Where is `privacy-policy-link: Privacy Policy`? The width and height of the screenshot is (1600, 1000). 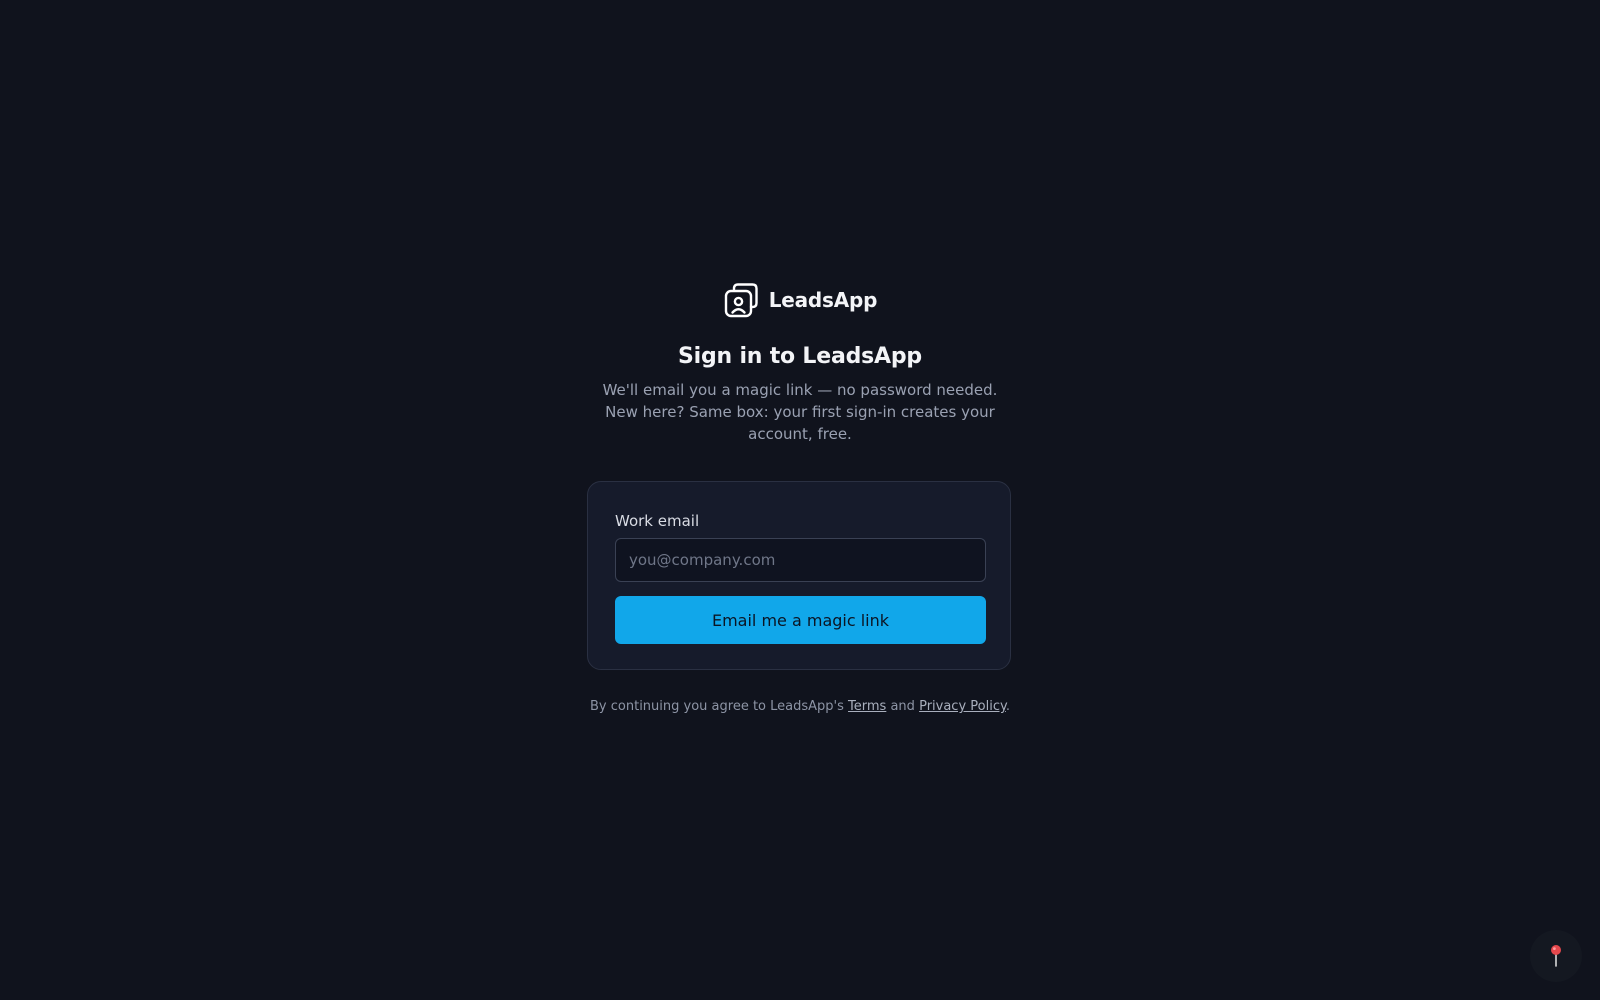 privacy-policy-link: Privacy Policy is located at coordinates (962, 706).